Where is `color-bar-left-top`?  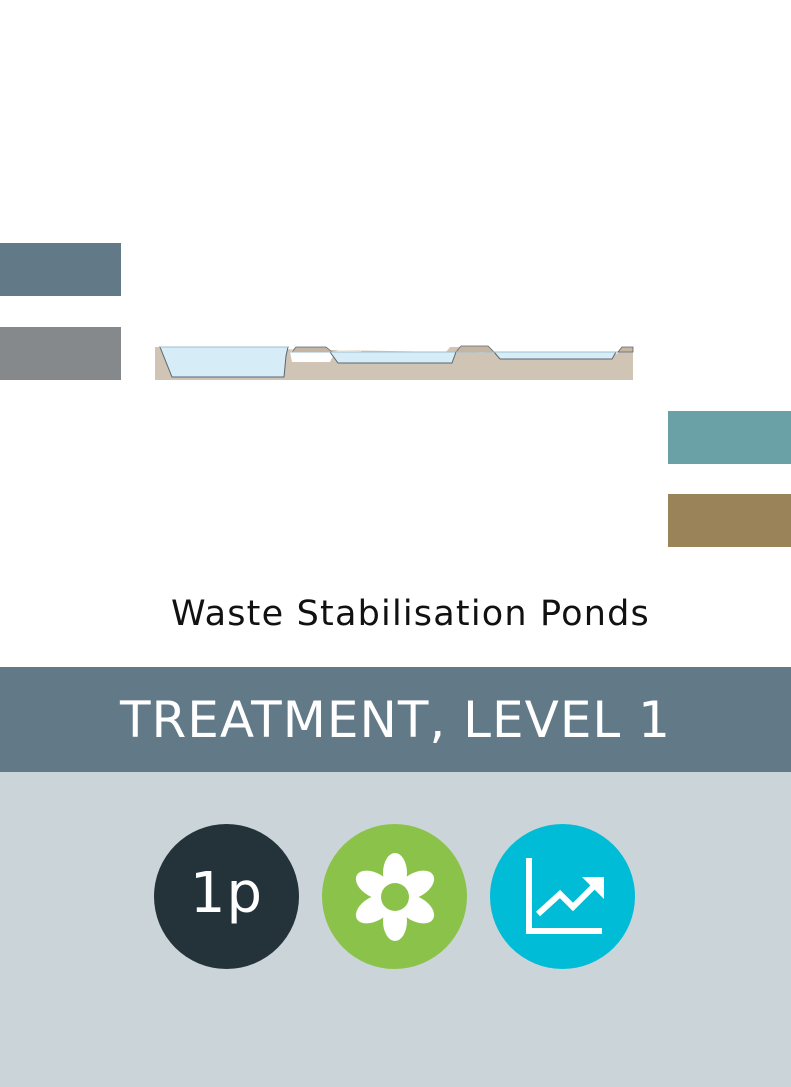 color-bar-left-top is located at coordinates (60, 269).